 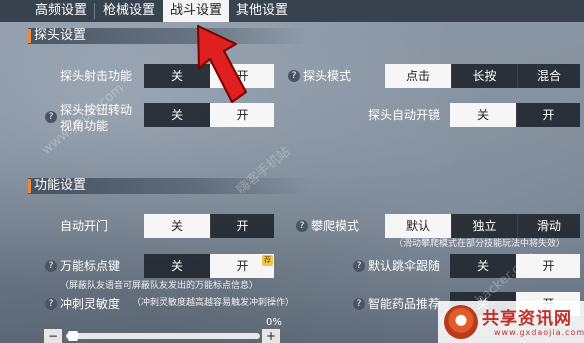 What do you see at coordinates (262, 11) in the screenshot?
I see `tab-other: 其他设置` at bounding box center [262, 11].